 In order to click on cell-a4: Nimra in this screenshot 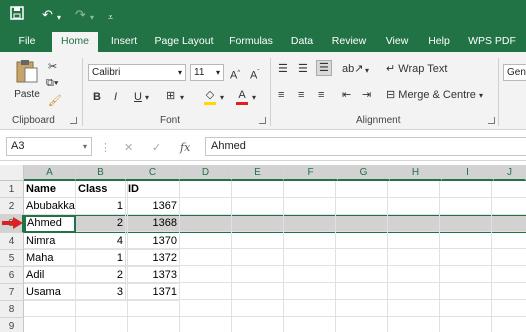, I will do `click(50, 241)`.